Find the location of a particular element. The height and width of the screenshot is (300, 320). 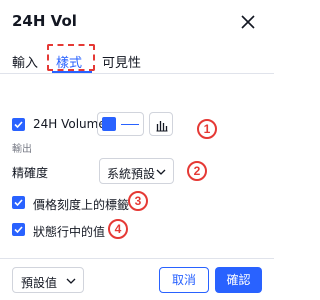

precision-value: 系統預設 is located at coordinates (131, 174).